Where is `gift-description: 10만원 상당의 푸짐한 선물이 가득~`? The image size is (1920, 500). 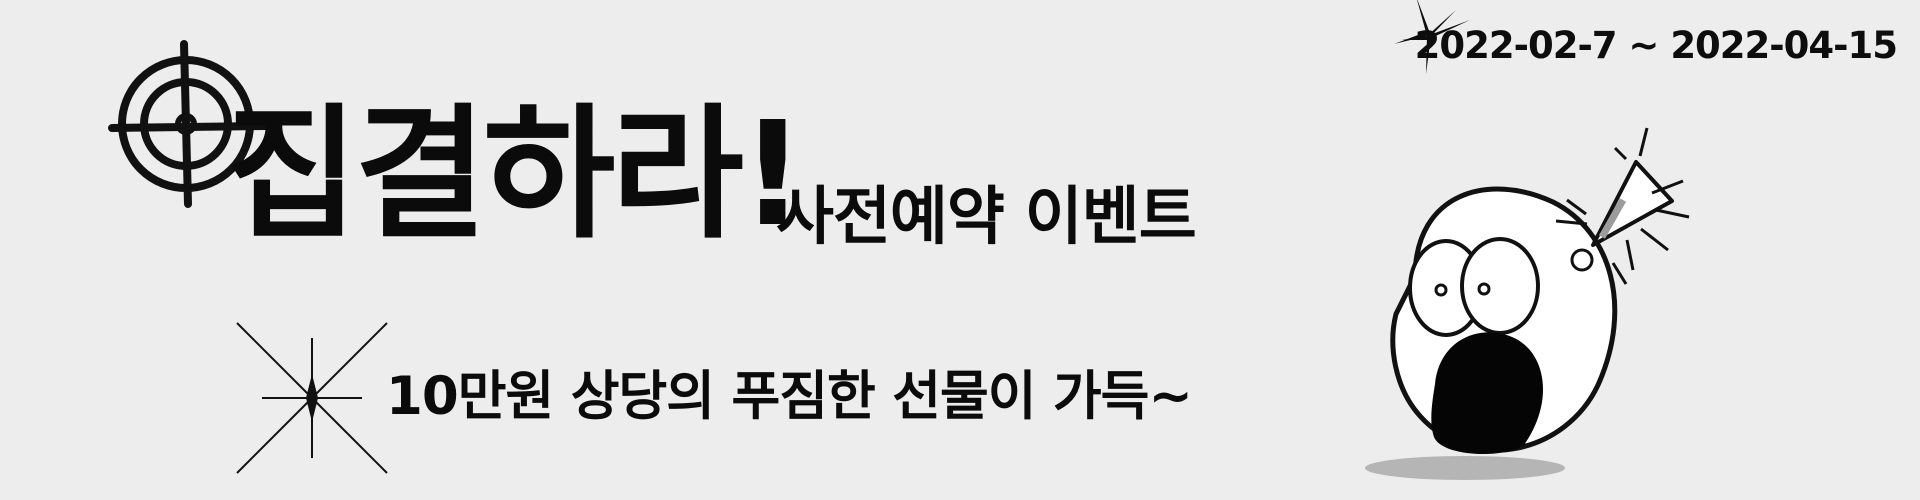
gift-description: 10만원 상당의 푸짐한 선물이 가득~ is located at coordinates (789, 396).